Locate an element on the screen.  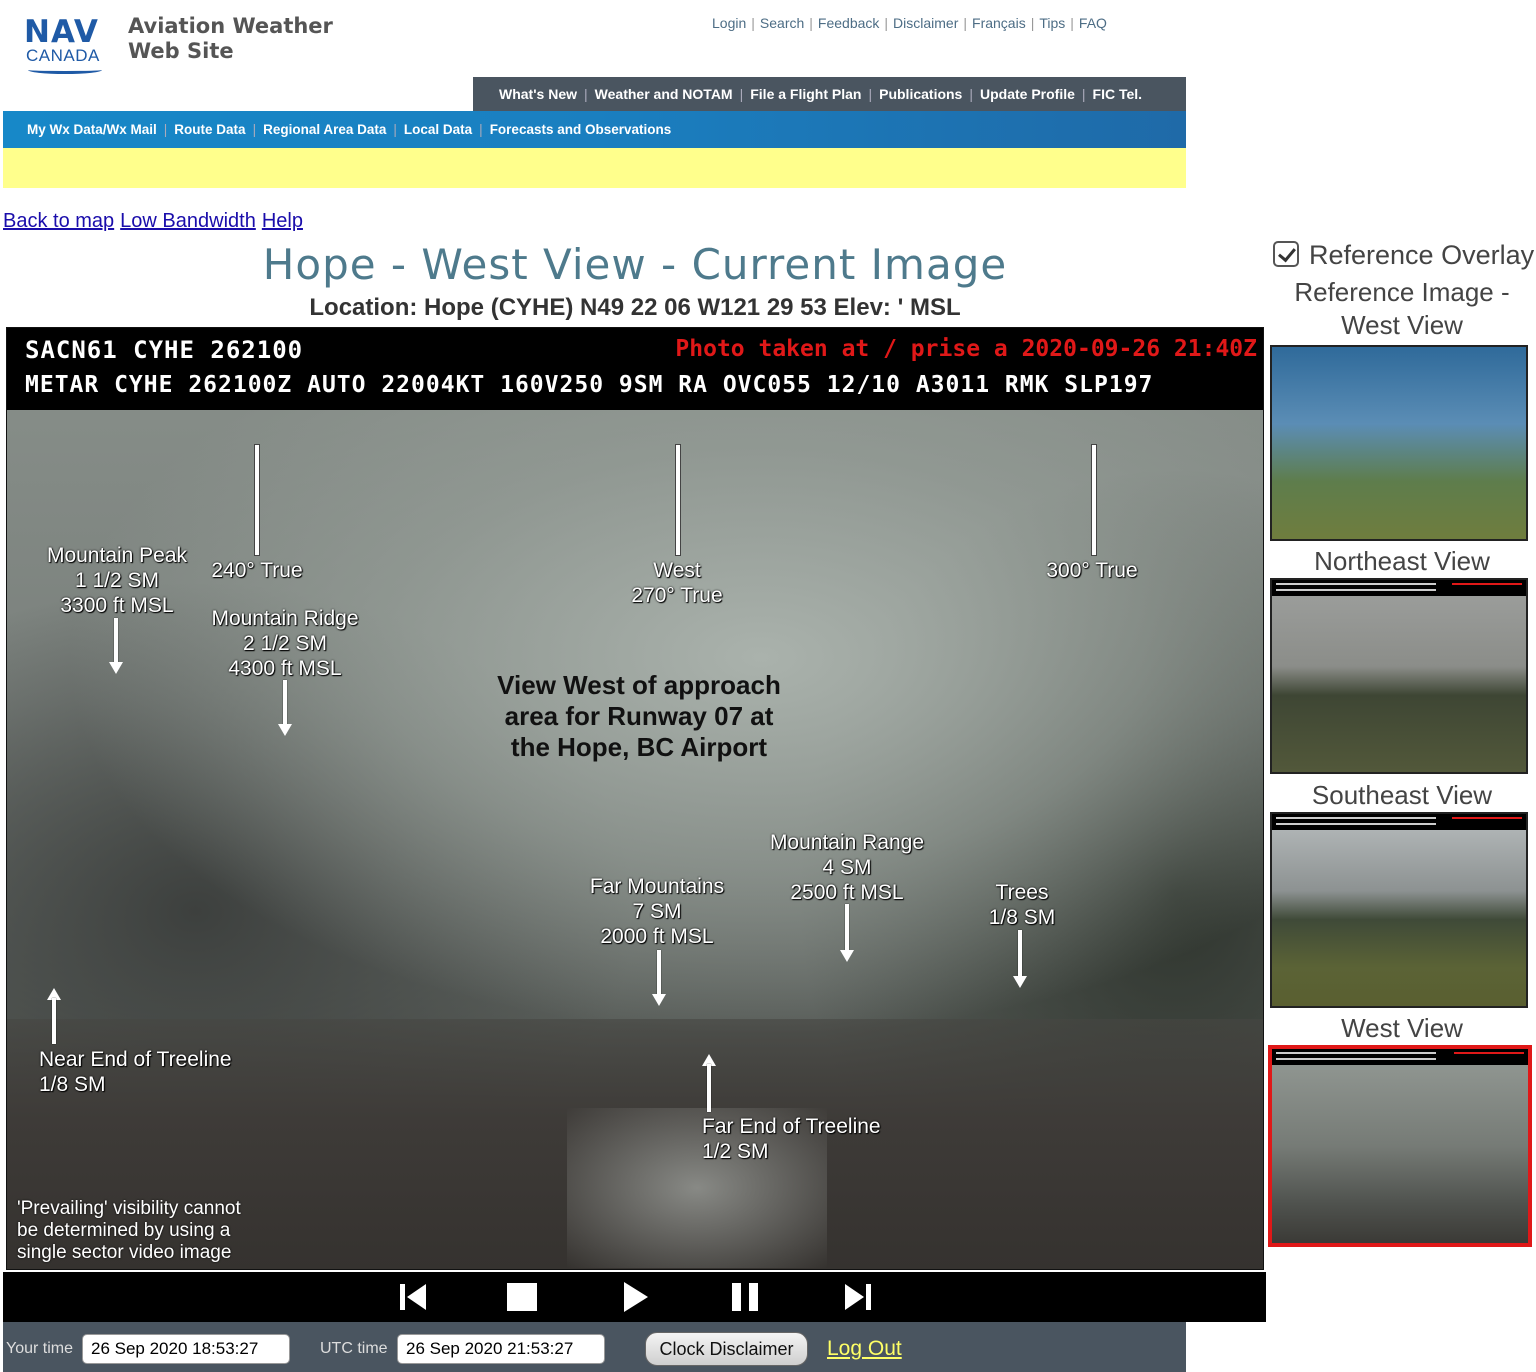
nav-file-flight-plan: File a Flight Plan is located at coordinates (805, 94).